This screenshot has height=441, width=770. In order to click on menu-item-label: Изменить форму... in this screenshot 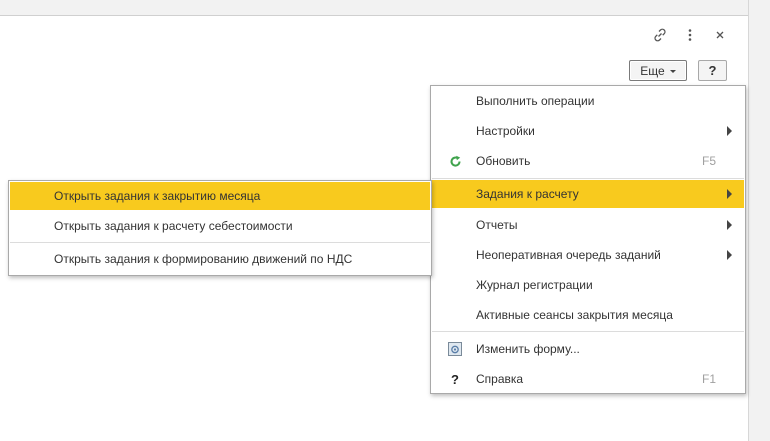, I will do `click(528, 349)`.